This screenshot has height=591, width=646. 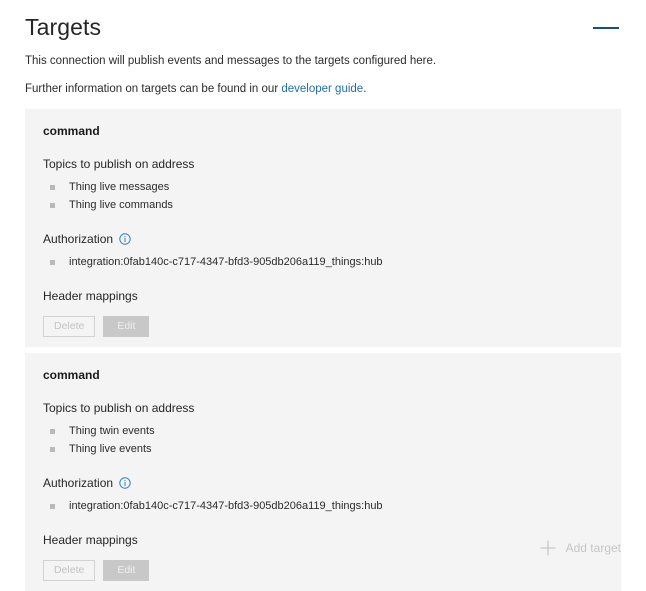 What do you see at coordinates (323, 449) in the screenshot?
I see `list-item: Thing live events` at bounding box center [323, 449].